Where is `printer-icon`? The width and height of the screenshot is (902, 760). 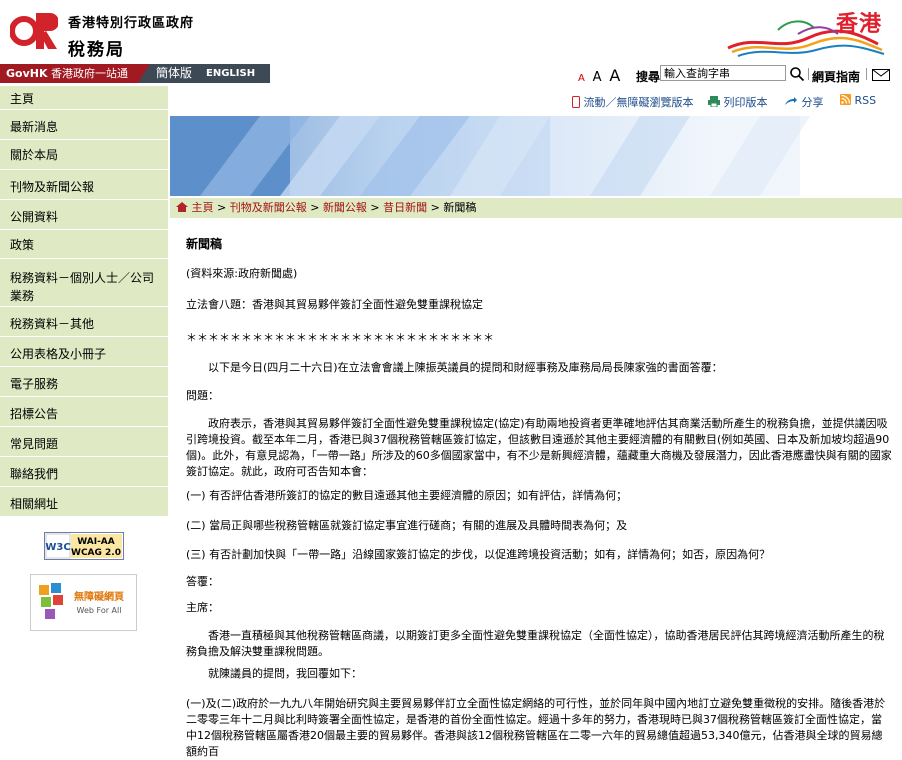 printer-icon is located at coordinates (714, 102).